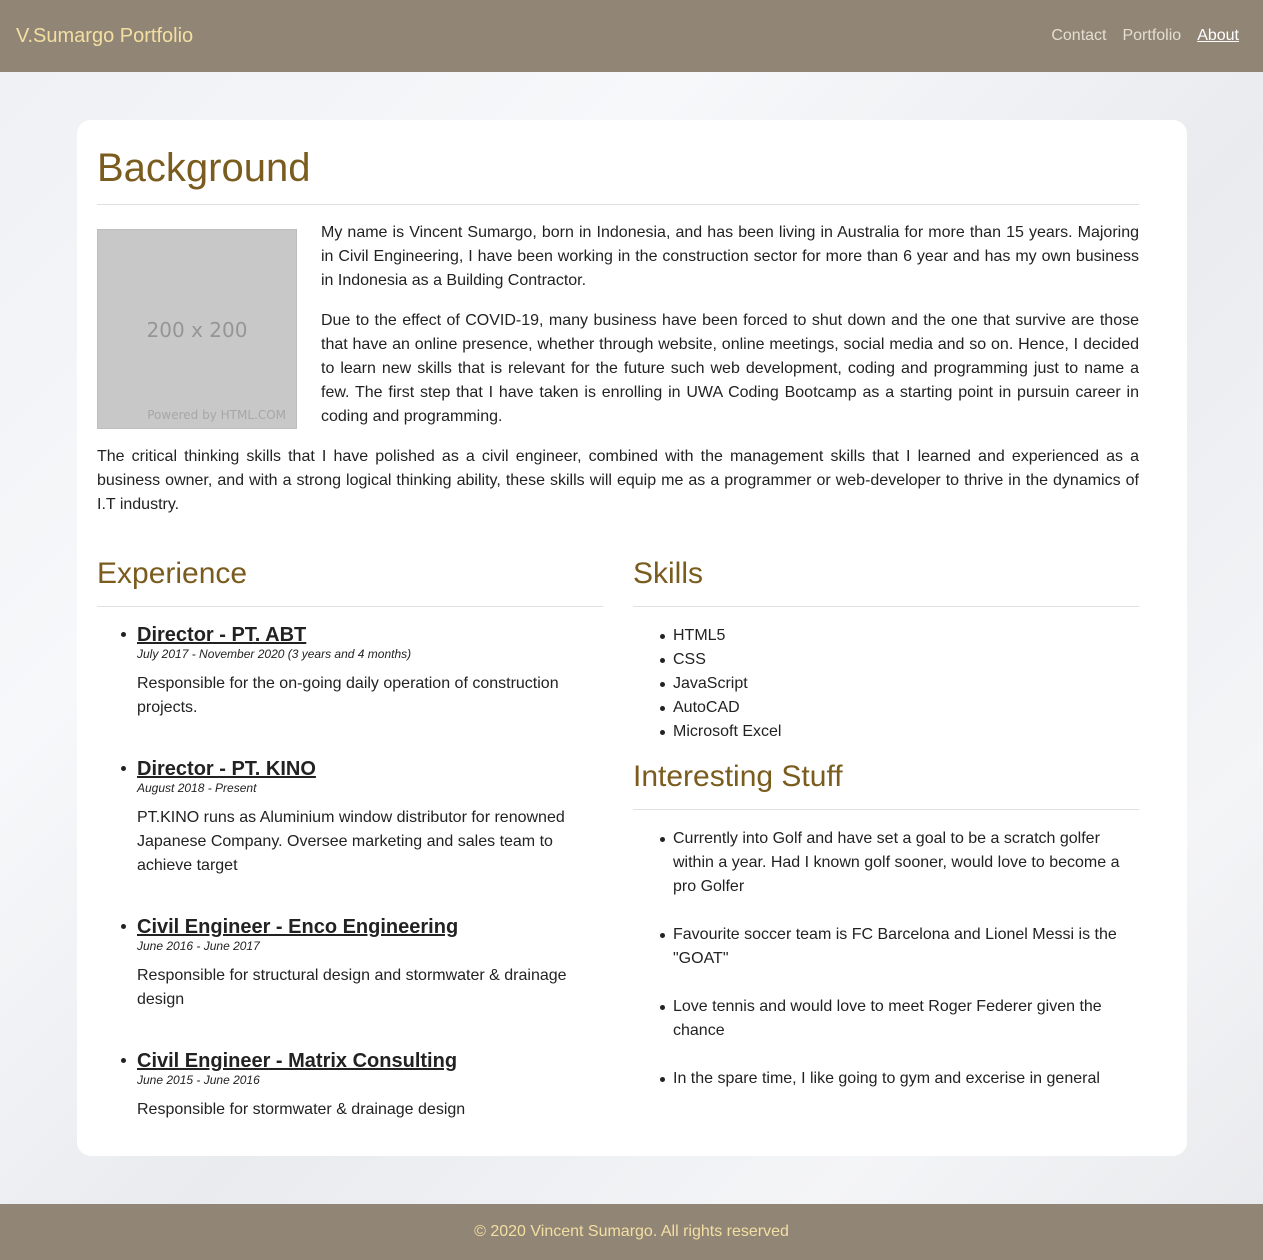 This screenshot has width=1263, height=1260. I want to click on job-title-link: Director - PT. ABT, so click(372, 635).